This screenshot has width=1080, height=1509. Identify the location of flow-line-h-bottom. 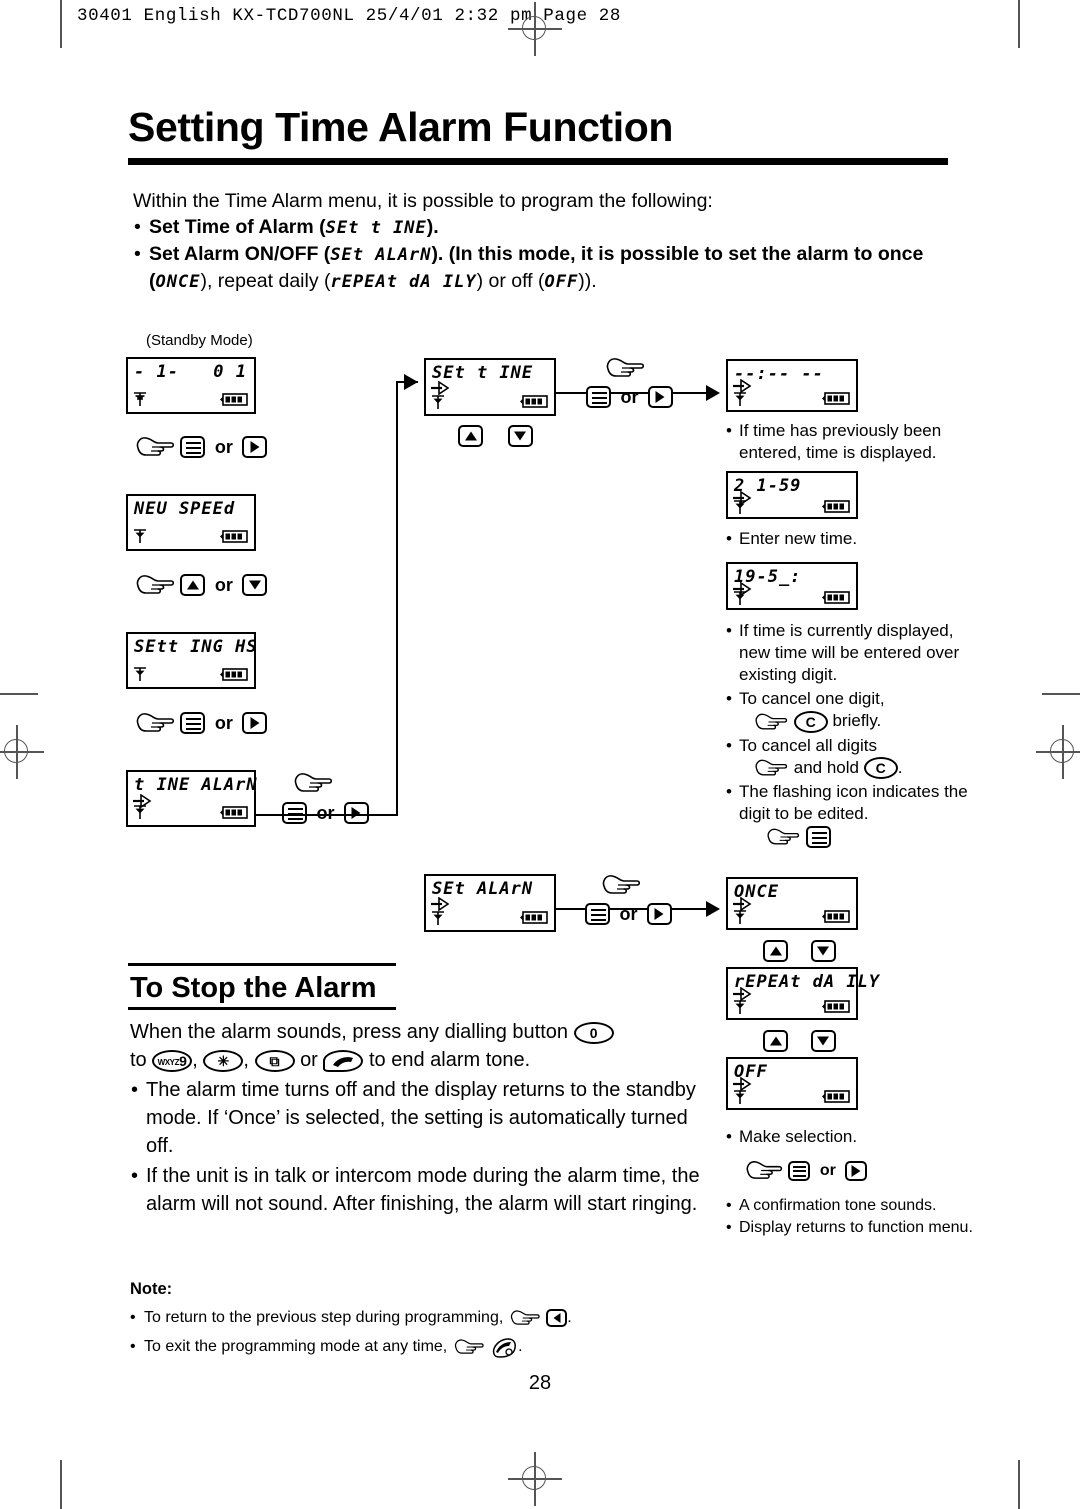
(327, 815).